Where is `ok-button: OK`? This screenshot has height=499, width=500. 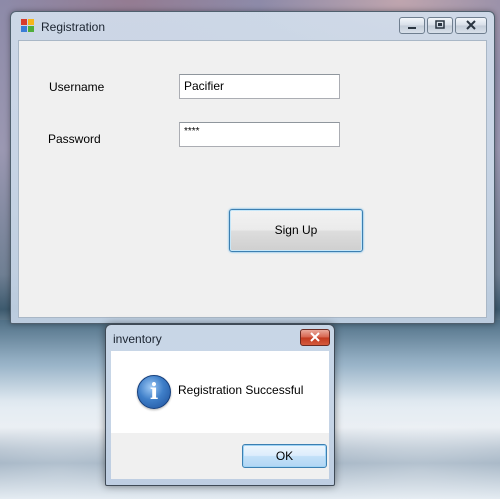 ok-button: OK is located at coordinates (284, 456).